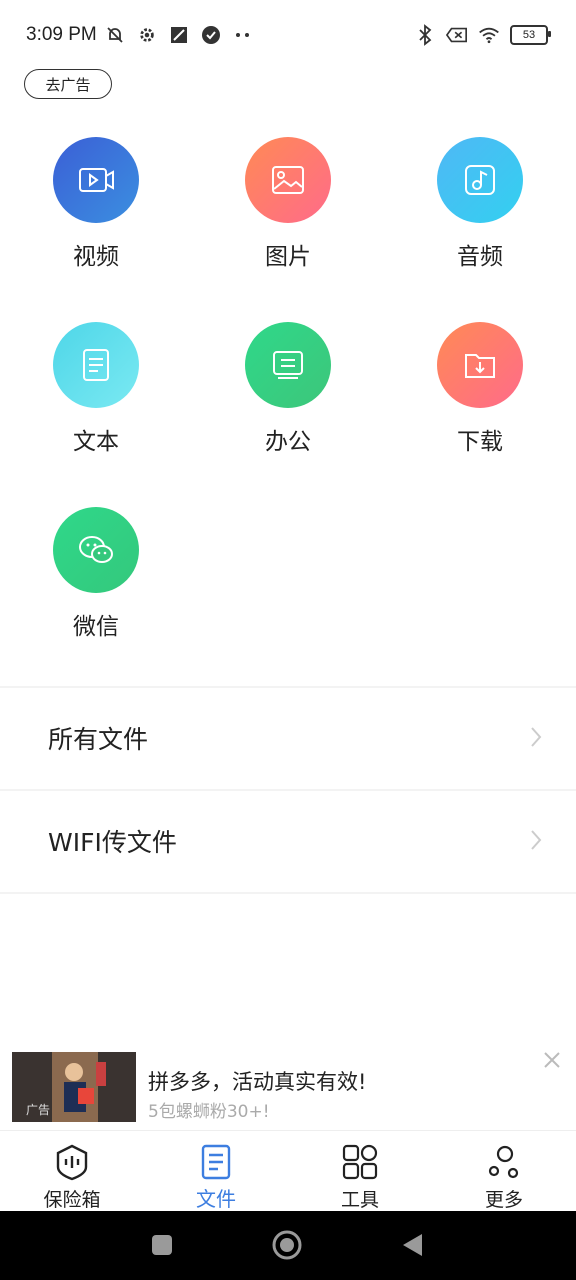 This screenshot has height=1280, width=576. I want to click on safe-icon, so click(72, 1162).